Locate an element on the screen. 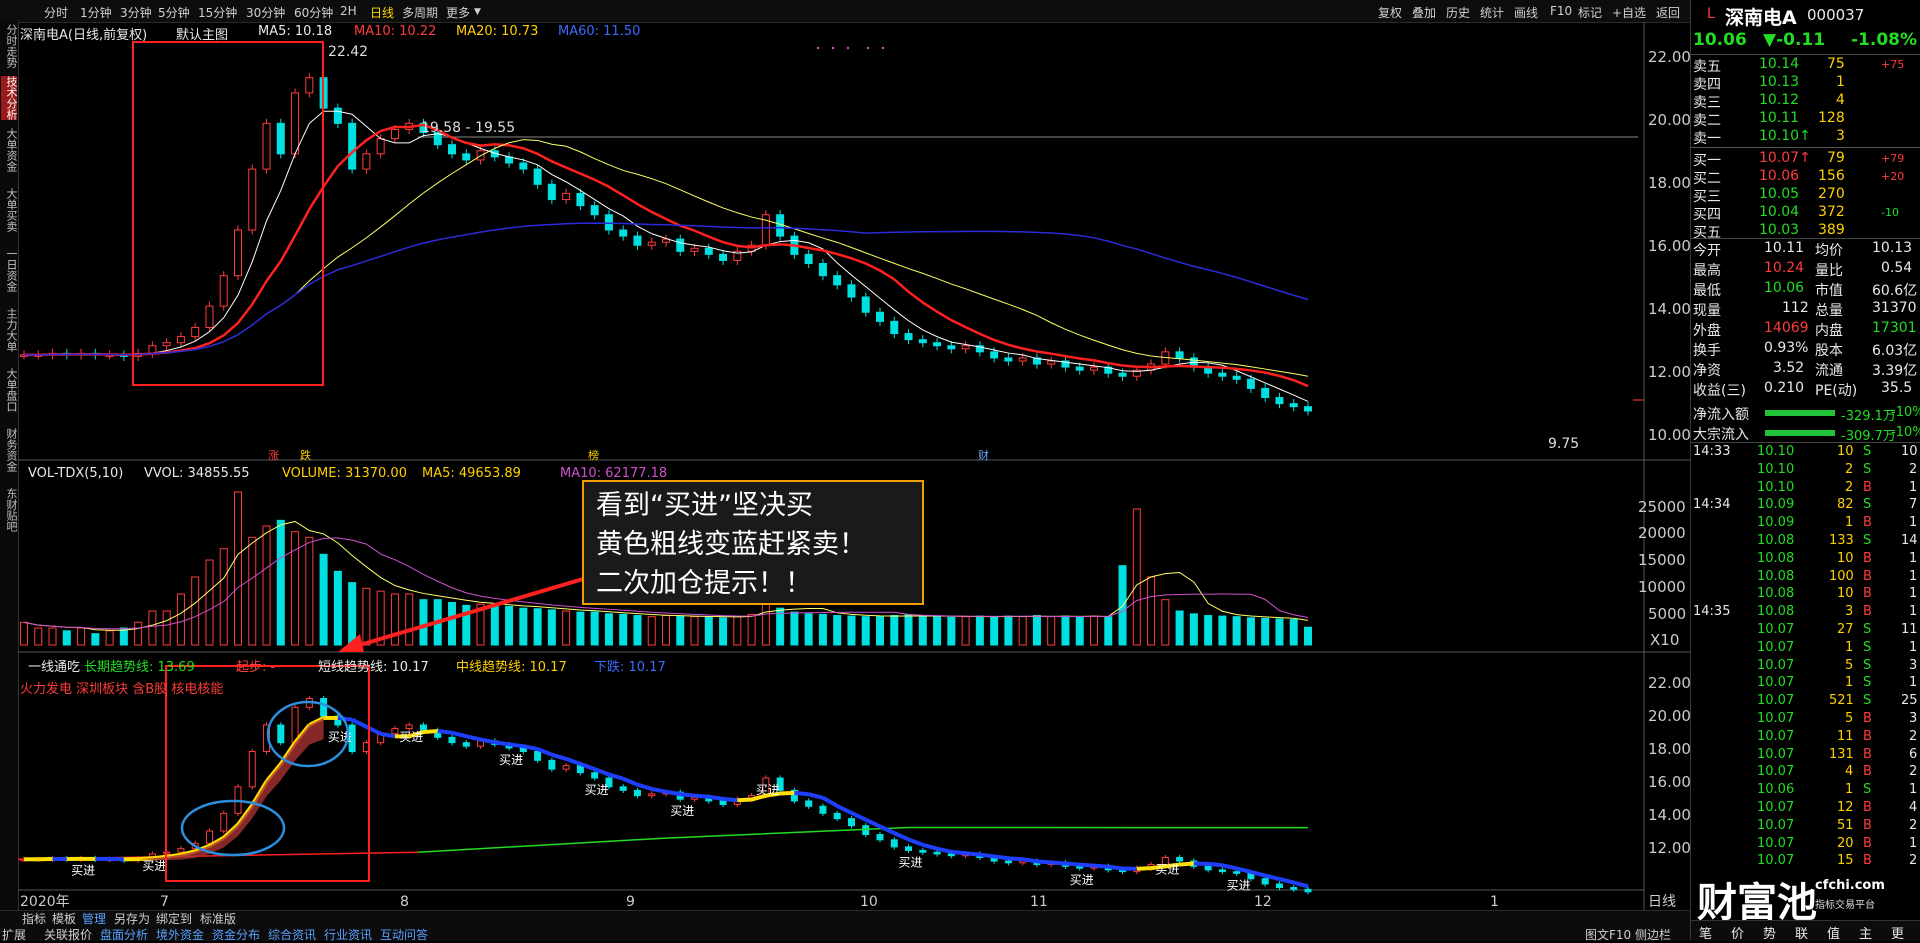 The height and width of the screenshot is (943, 1920). tab-manage: 管理 is located at coordinates (94, 918).